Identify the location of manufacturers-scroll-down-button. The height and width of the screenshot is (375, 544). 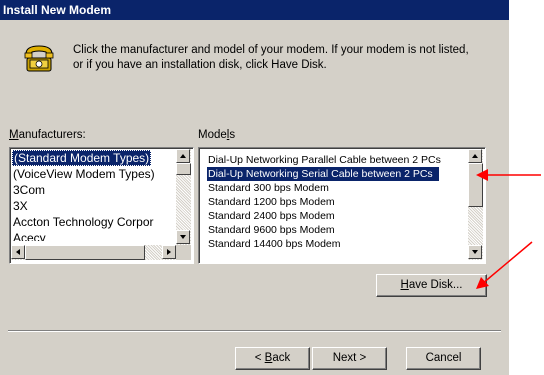
(183, 237).